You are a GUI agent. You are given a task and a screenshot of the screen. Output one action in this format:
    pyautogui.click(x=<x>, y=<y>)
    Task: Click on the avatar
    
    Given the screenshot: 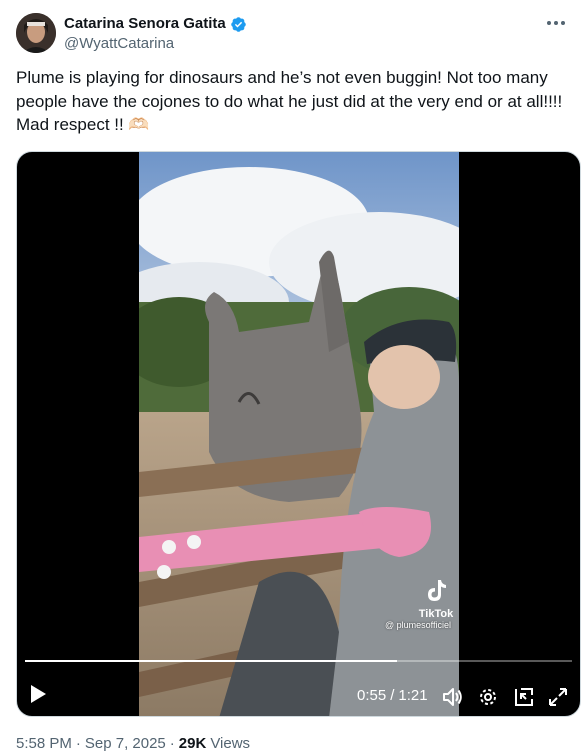 What is the action you would take?
    pyautogui.click(x=36, y=33)
    